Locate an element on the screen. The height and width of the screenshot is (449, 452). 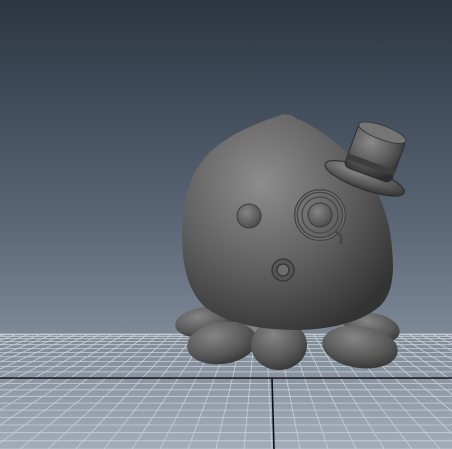
left-eye is located at coordinates (249, 216).